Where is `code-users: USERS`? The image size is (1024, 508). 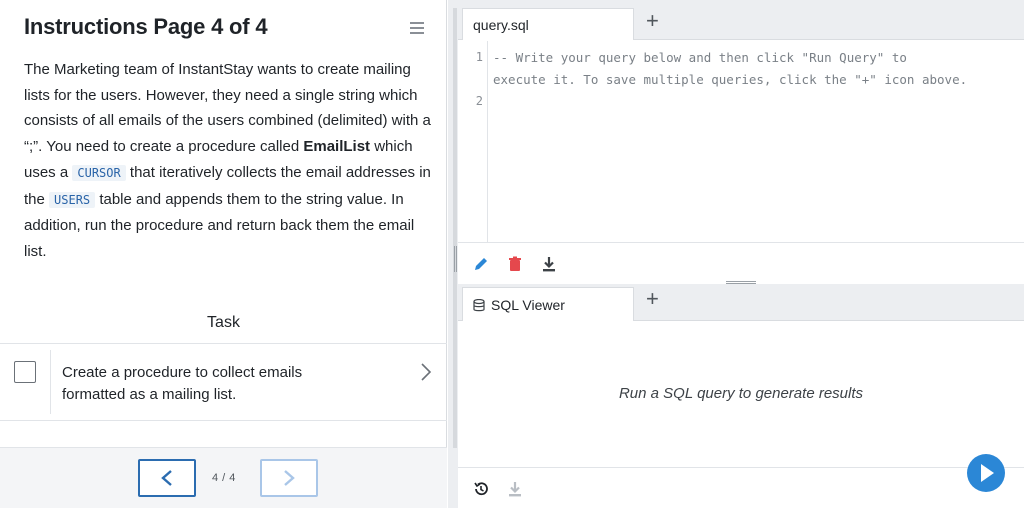 code-users: USERS is located at coordinates (72, 199).